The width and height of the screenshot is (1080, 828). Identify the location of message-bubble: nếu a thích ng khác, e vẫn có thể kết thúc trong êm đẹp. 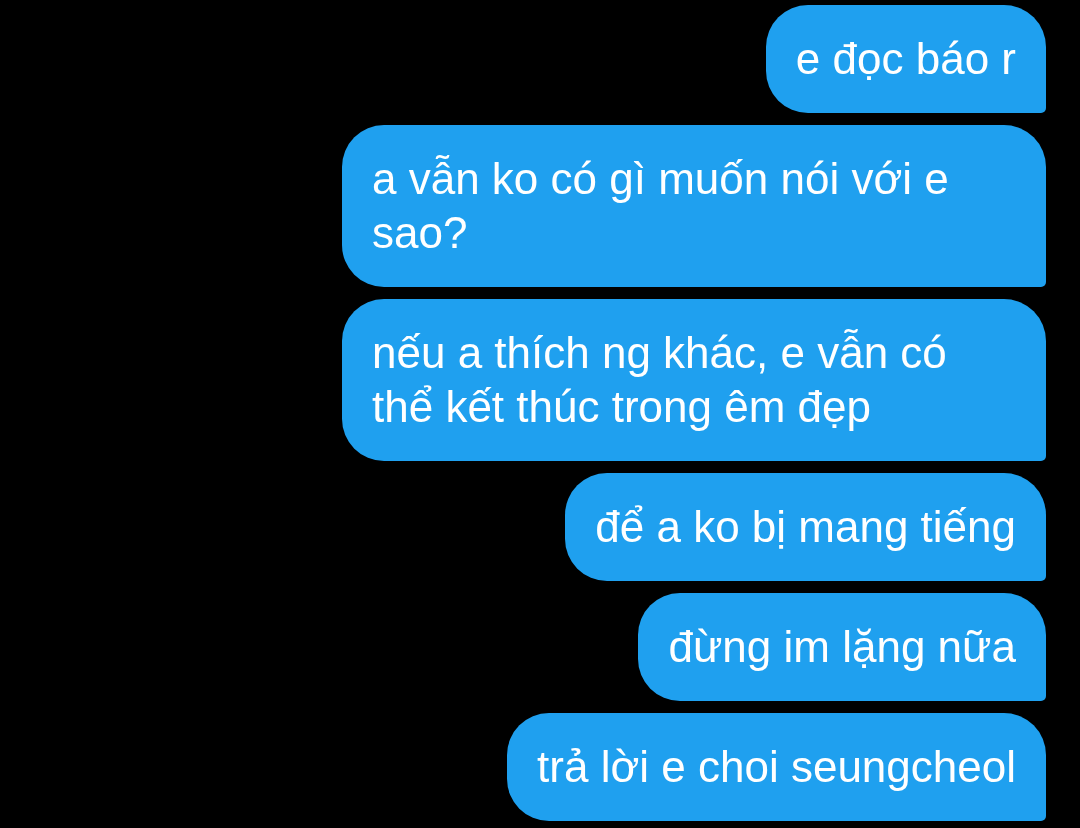
(694, 380).